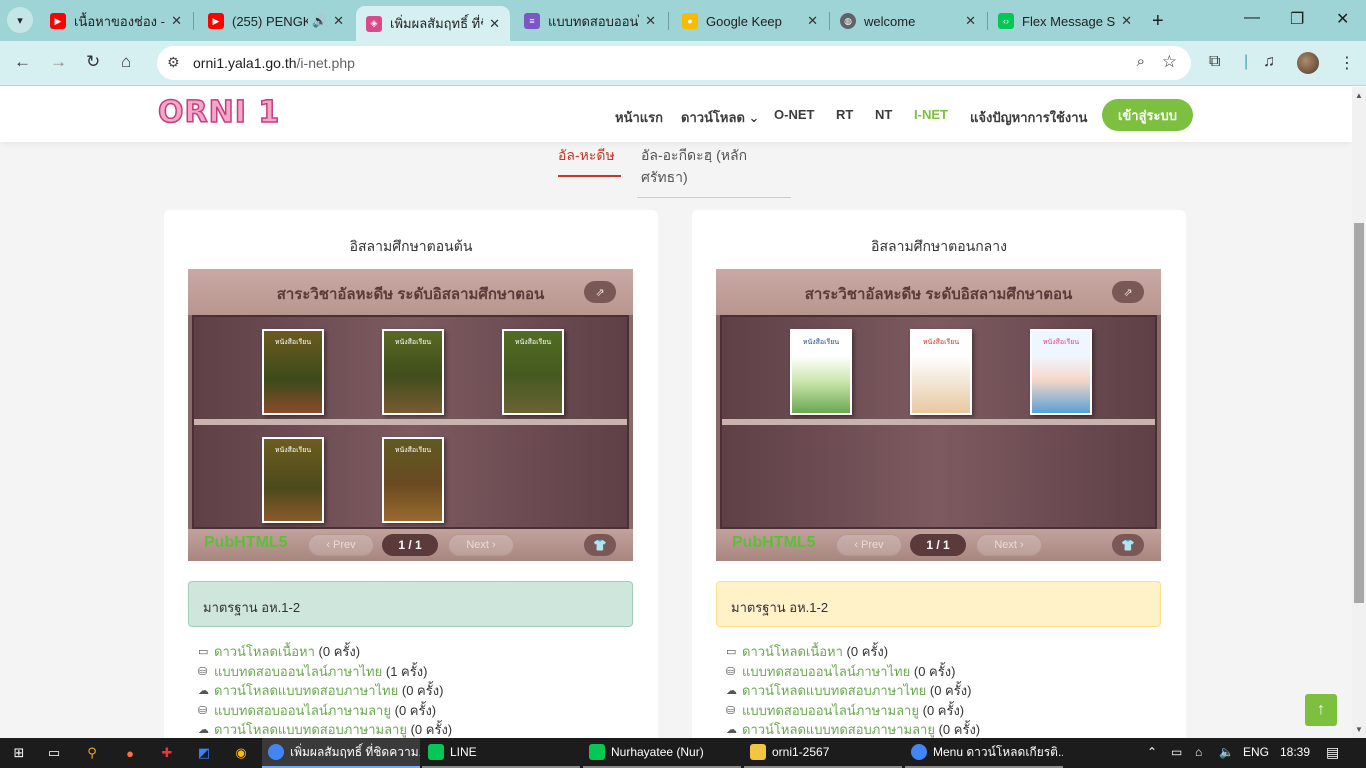 This screenshot has width=1366, height=768. Describe the element at coordinates (1147, 115) in the screenshot. I see `login-button: เข้าสู่ระบบ` at that location.